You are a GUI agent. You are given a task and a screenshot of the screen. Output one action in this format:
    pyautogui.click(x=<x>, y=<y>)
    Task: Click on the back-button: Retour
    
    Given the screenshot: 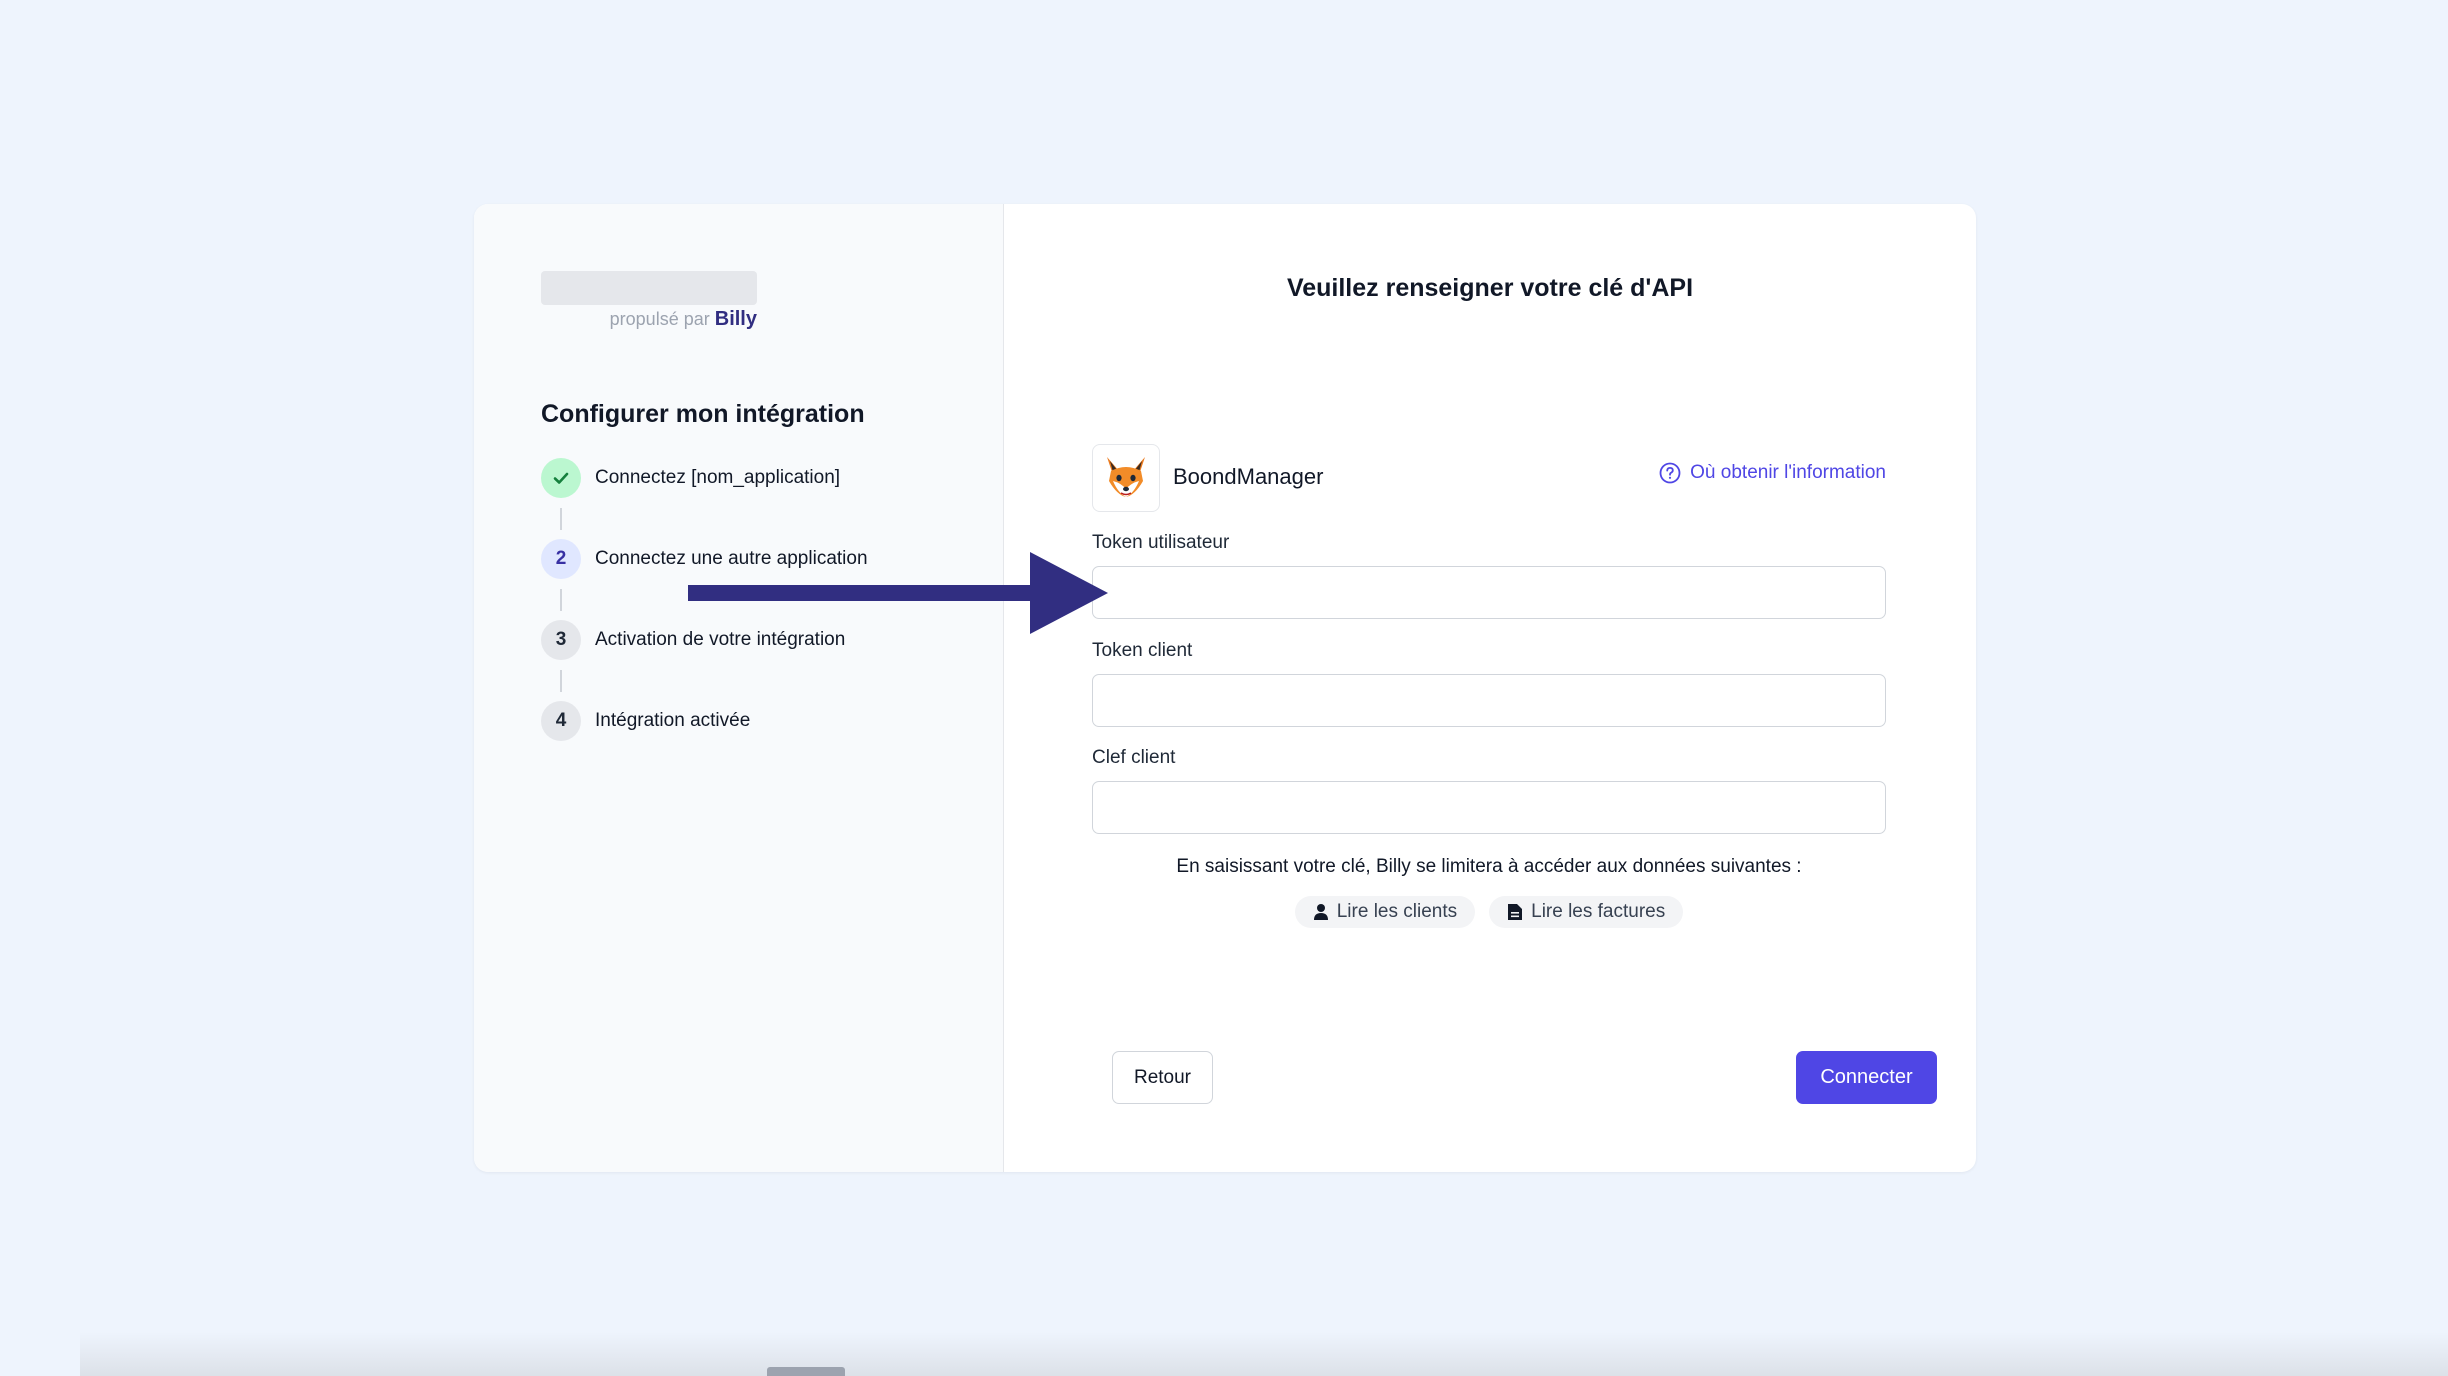 What is the action you would take?
    pyautogui.click(x=1162, y=1077)
    